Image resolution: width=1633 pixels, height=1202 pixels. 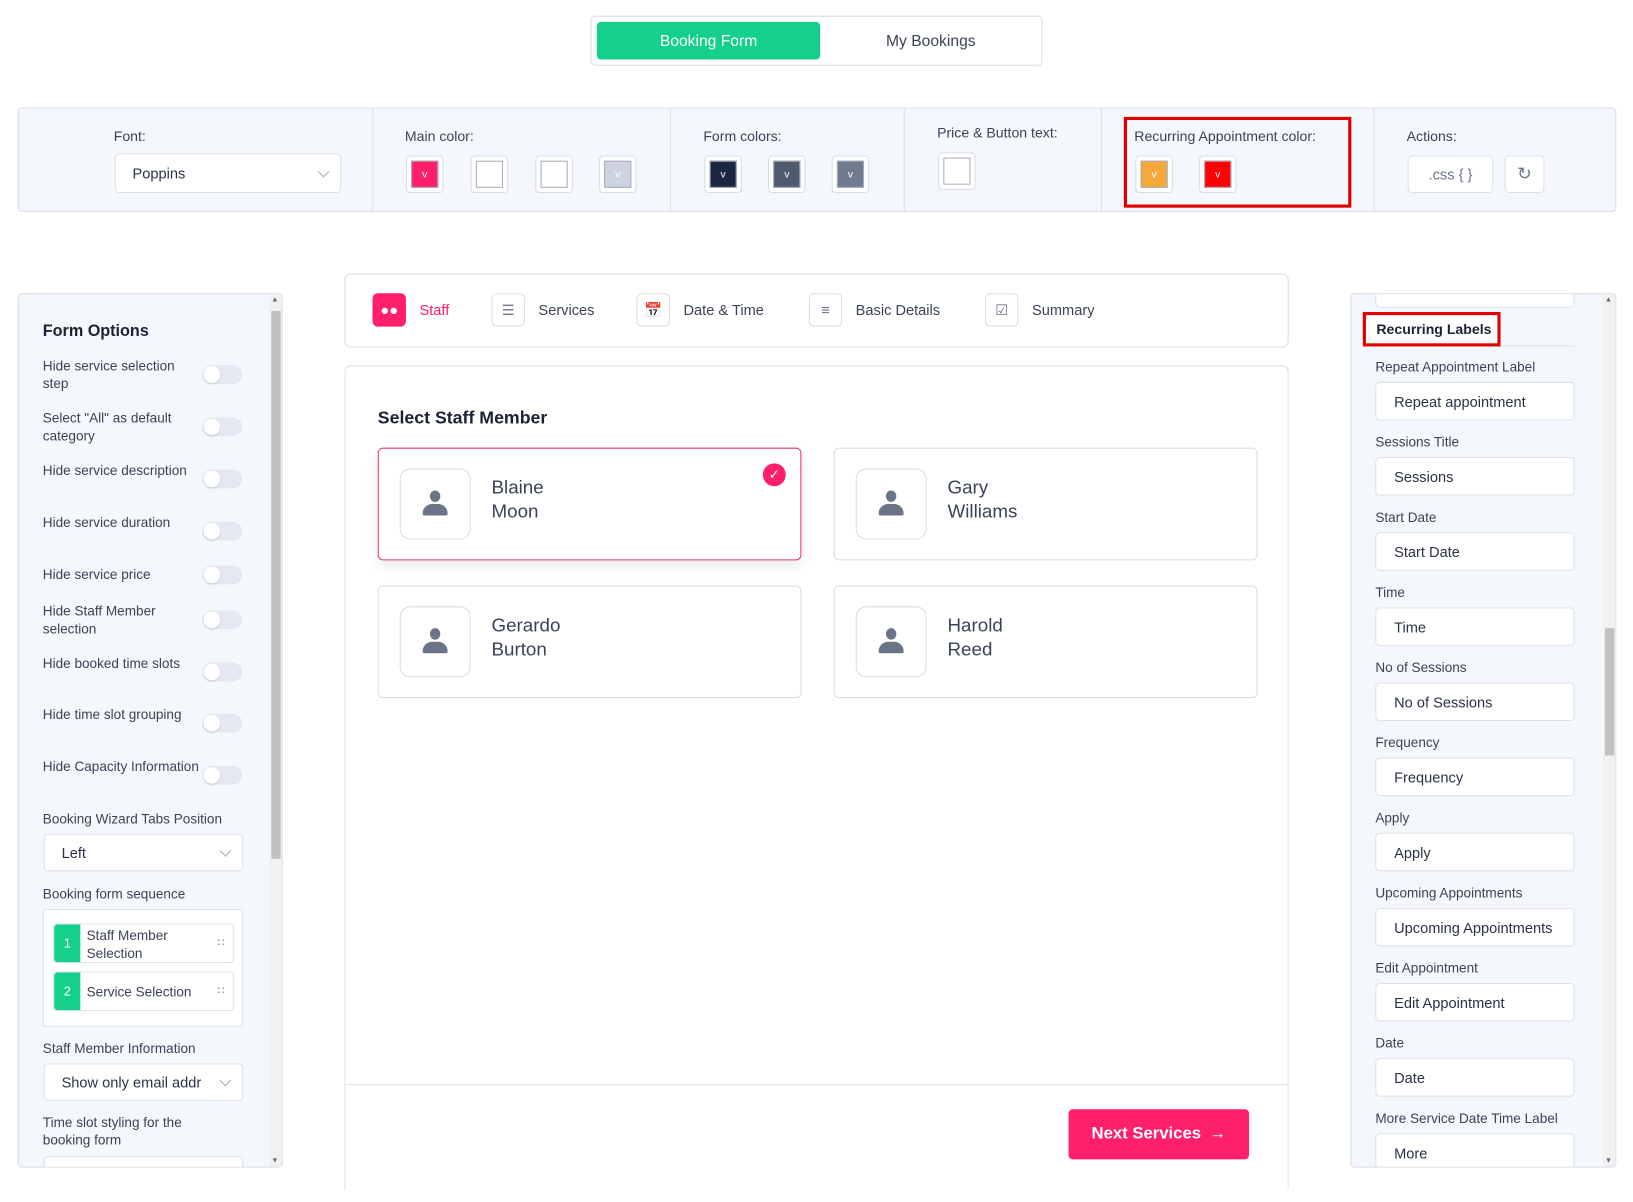 I want to click on label-input: More, so click(x=1475, y=1150).